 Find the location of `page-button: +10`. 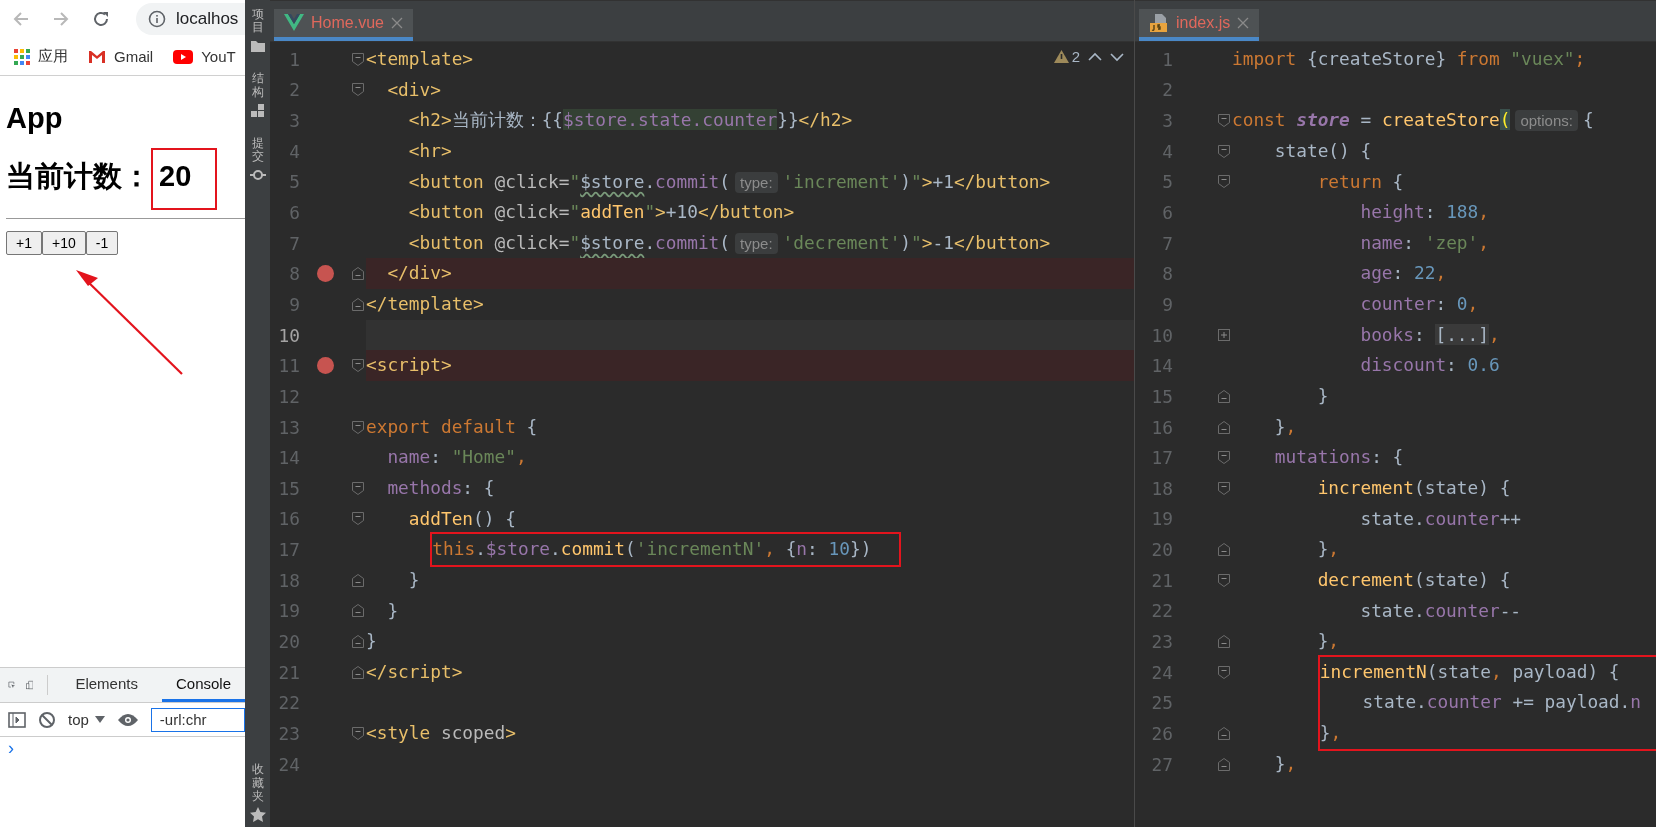

page-button: +10 is located at coordinates (63, 243).